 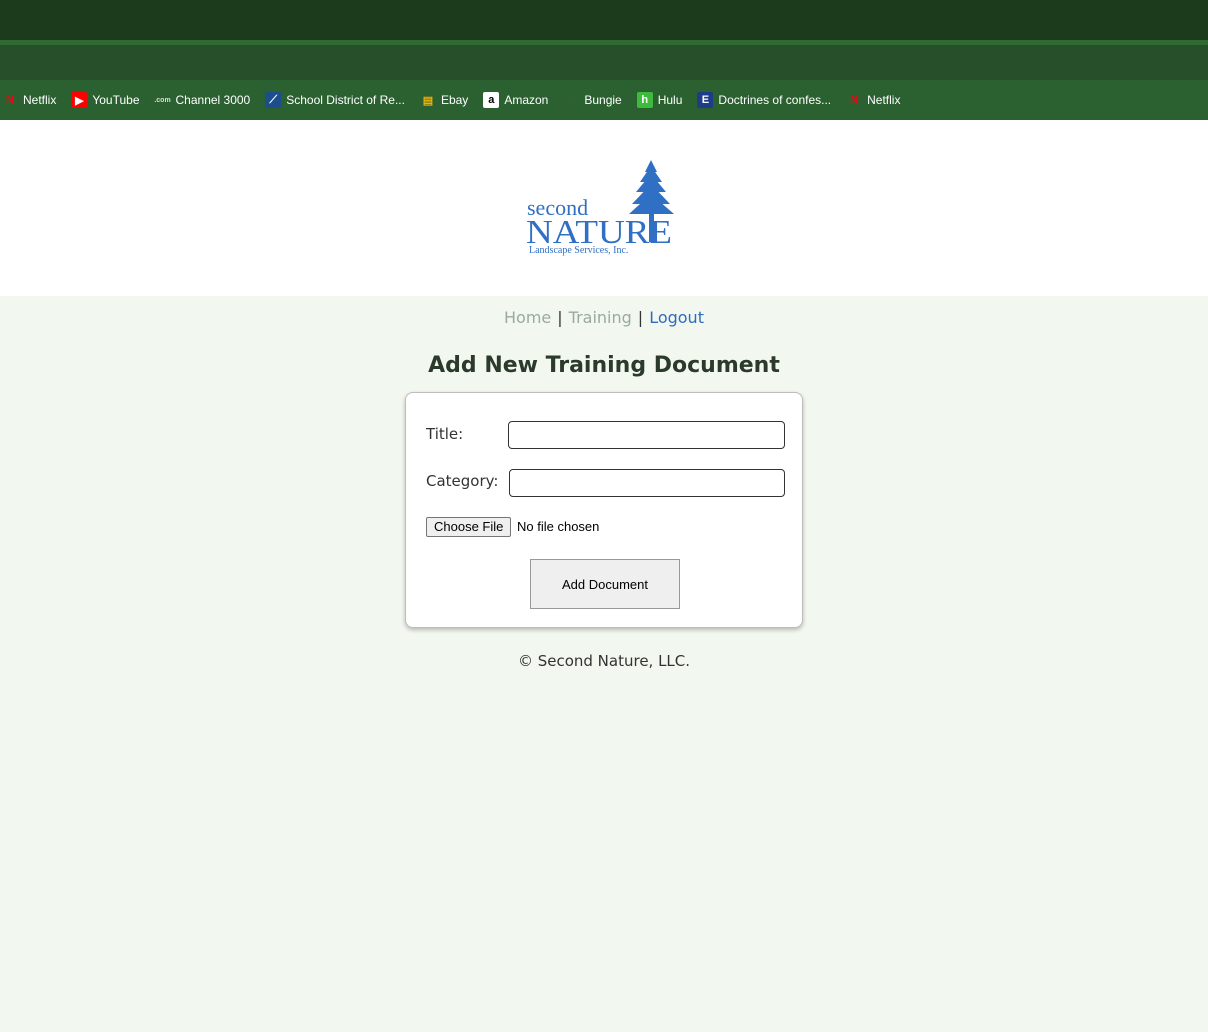 What do you see at coordinates (491, 100) in the screenshot?
I see `amazon-icon: a` at bounding box center [491, 100].